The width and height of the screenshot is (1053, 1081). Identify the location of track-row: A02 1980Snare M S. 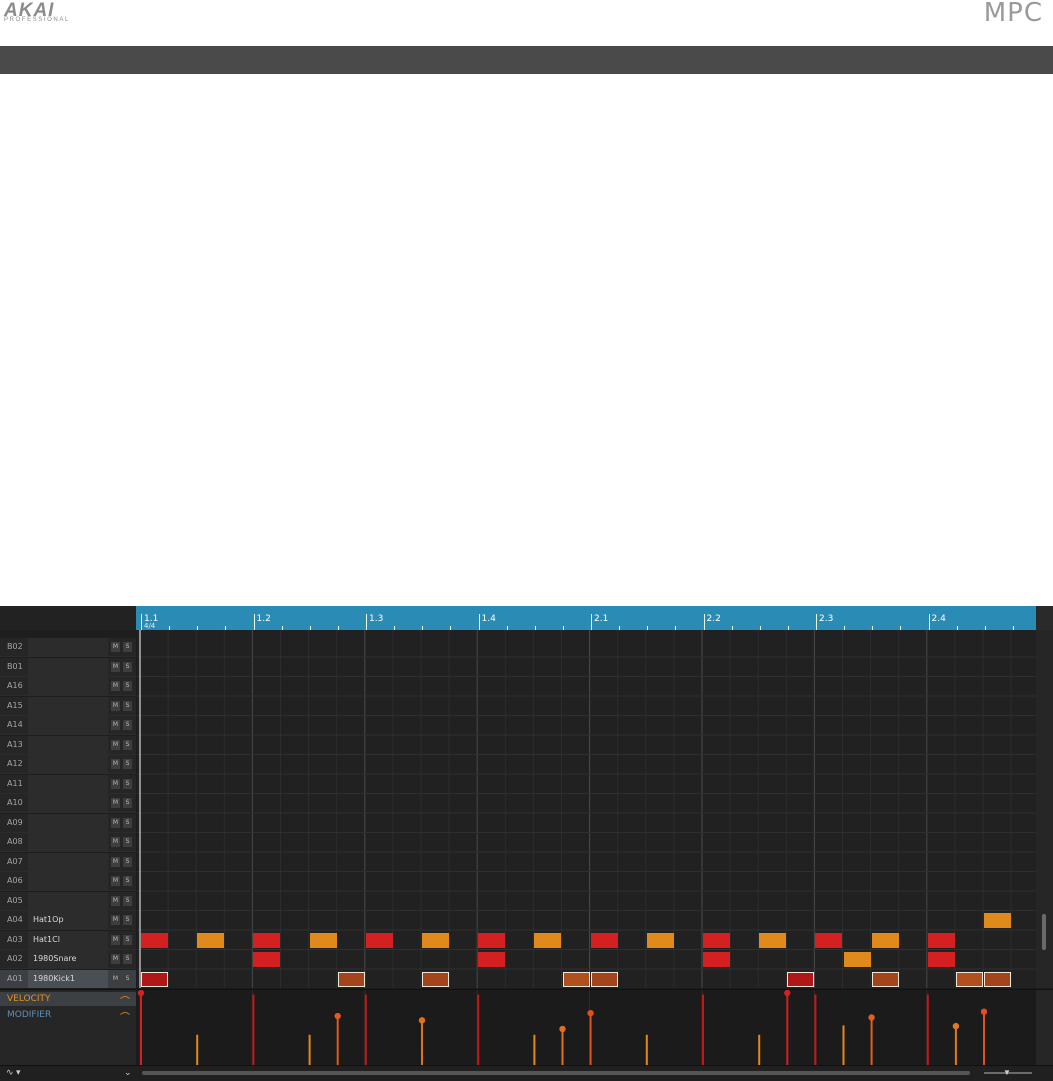
(68, 959).